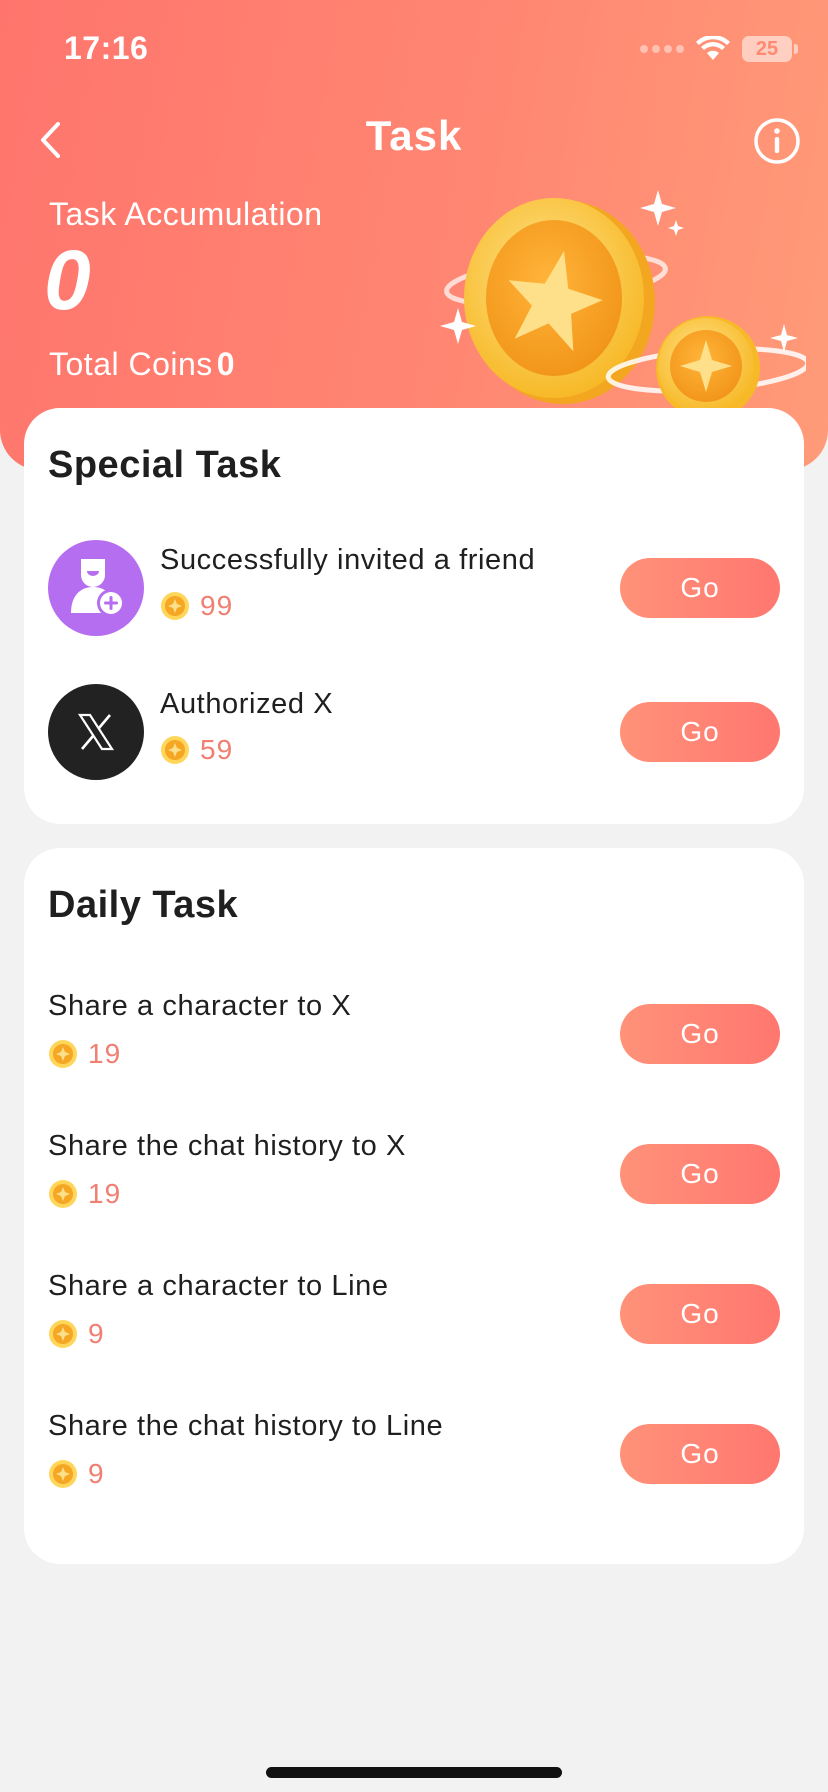 Image resolution: width=828 pixels, height=1792 pixels. Describe the element at coordinates (414, 1040) in the screenshot. I see `daily-task-row: Share a character to X 19 Go` at that location.